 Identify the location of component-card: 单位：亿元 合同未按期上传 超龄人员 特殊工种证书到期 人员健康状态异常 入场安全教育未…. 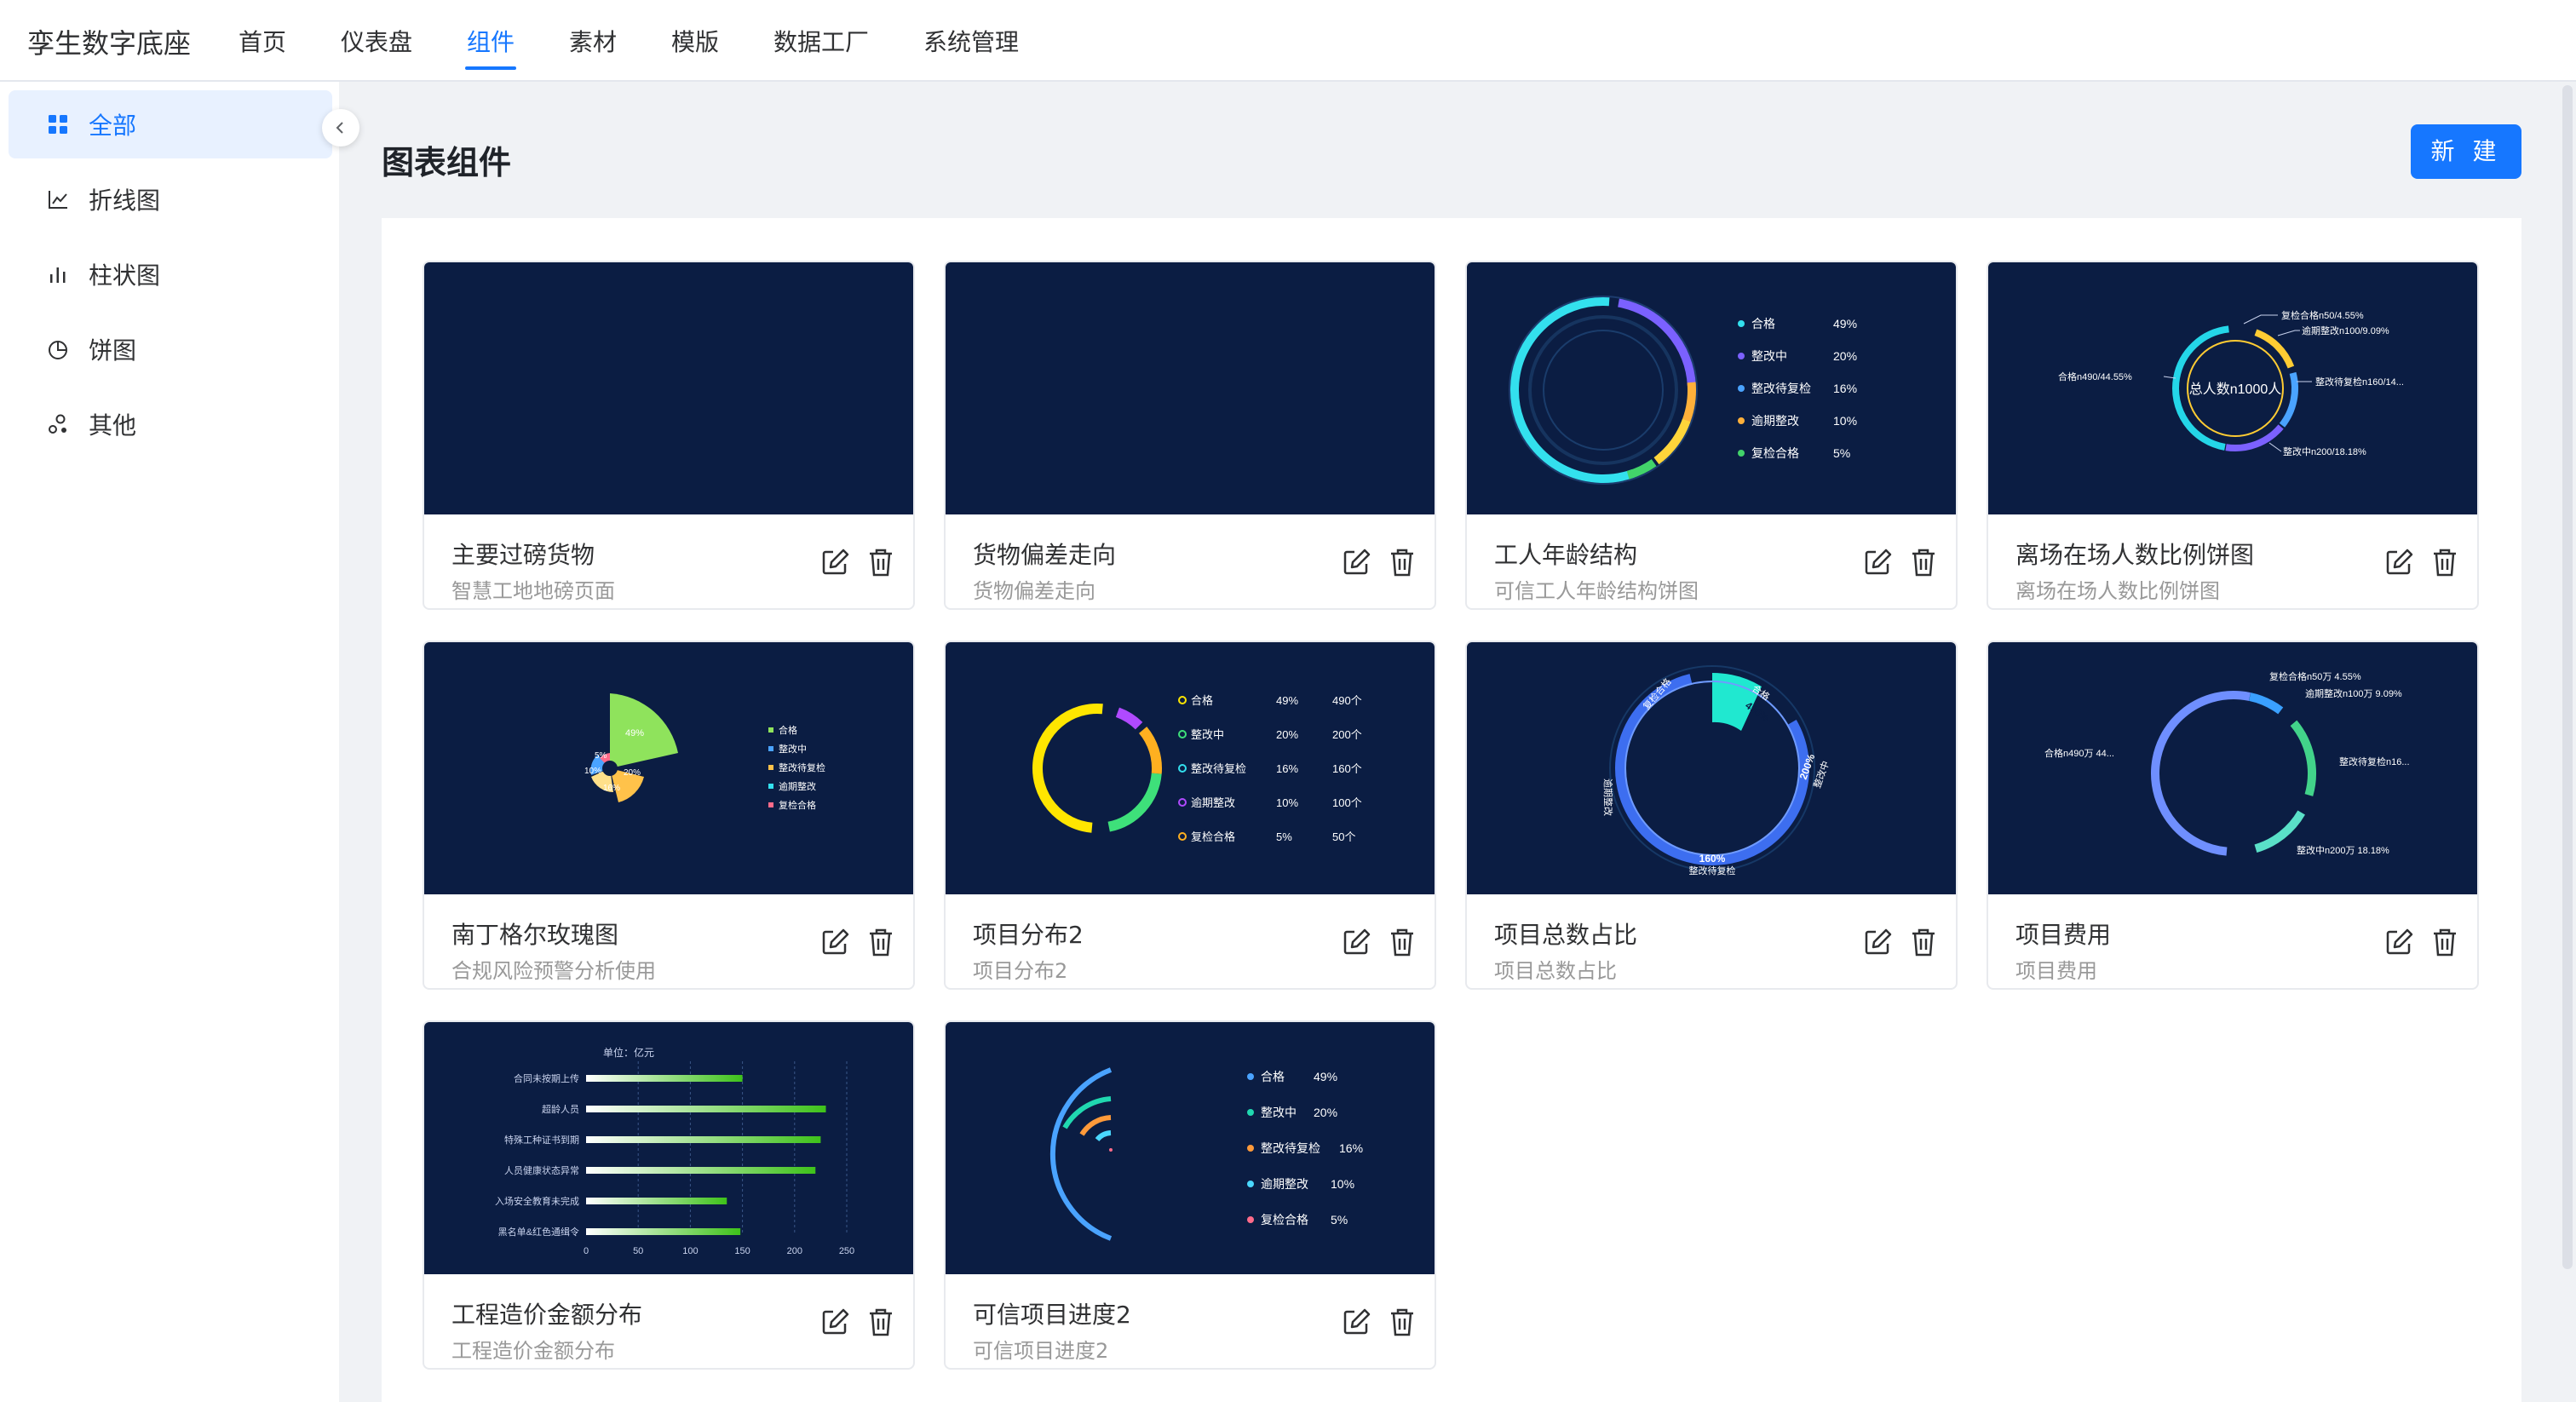
(669, 1195).